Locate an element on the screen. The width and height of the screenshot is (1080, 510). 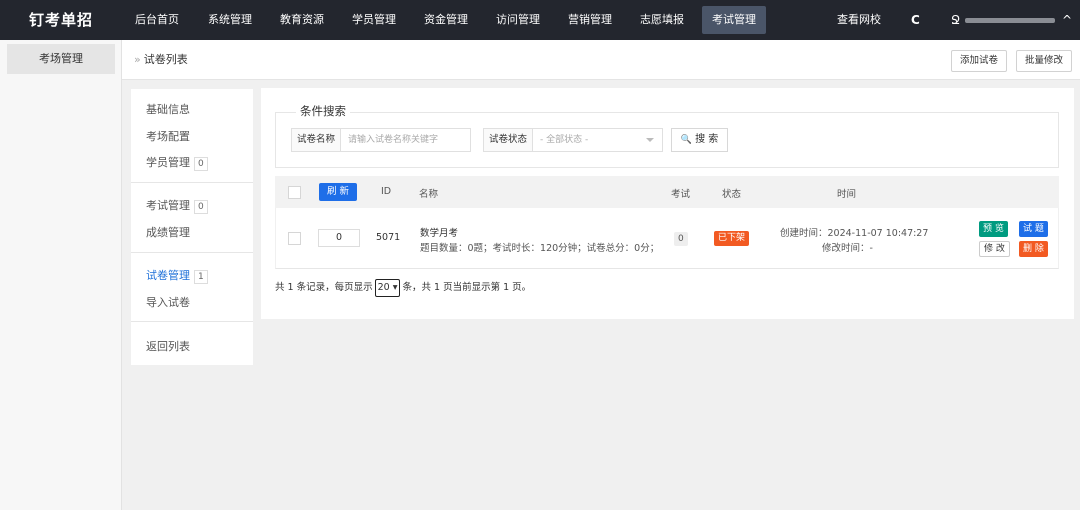
add-paper-button: 添加试卷 is located at coordinates (979, 61).